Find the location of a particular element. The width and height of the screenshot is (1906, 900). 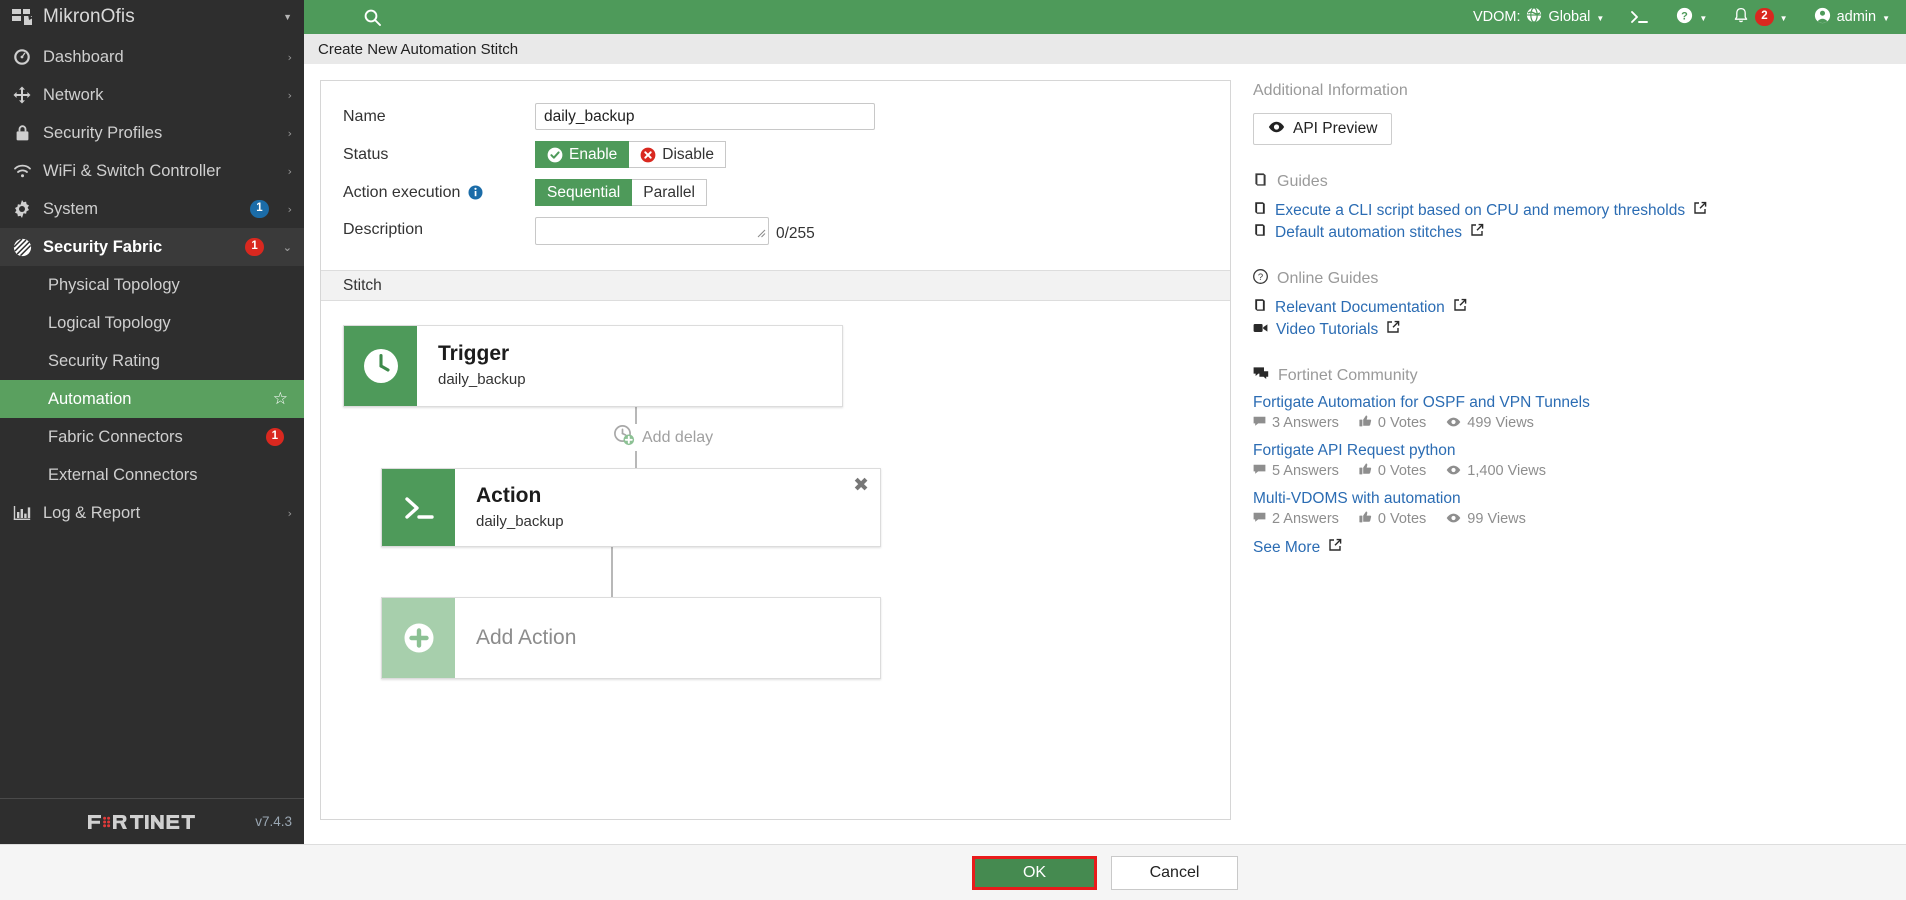

status-disable-button: Disable is located at coordinates (677, 154).